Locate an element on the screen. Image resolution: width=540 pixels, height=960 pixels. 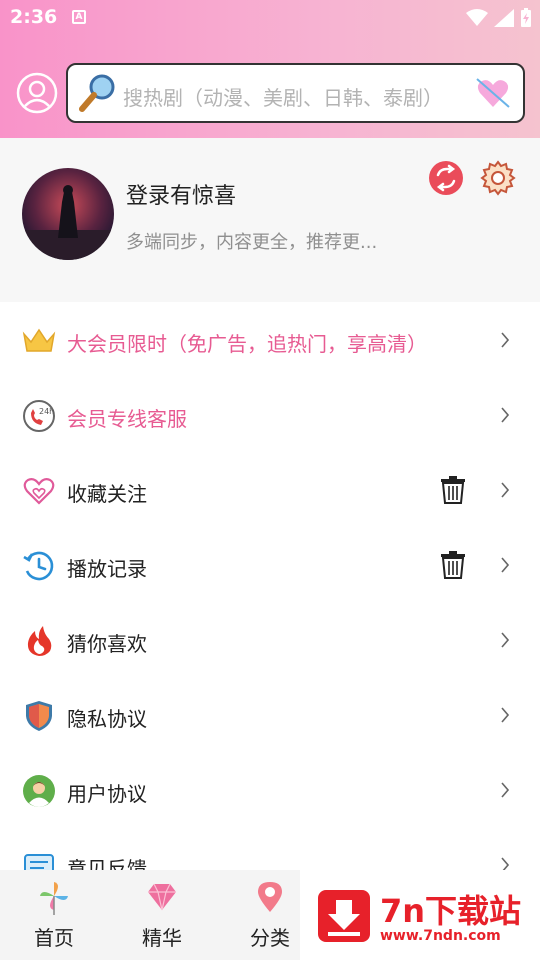
menu-label: 隐私协议 is located at coordinates (107, 719).